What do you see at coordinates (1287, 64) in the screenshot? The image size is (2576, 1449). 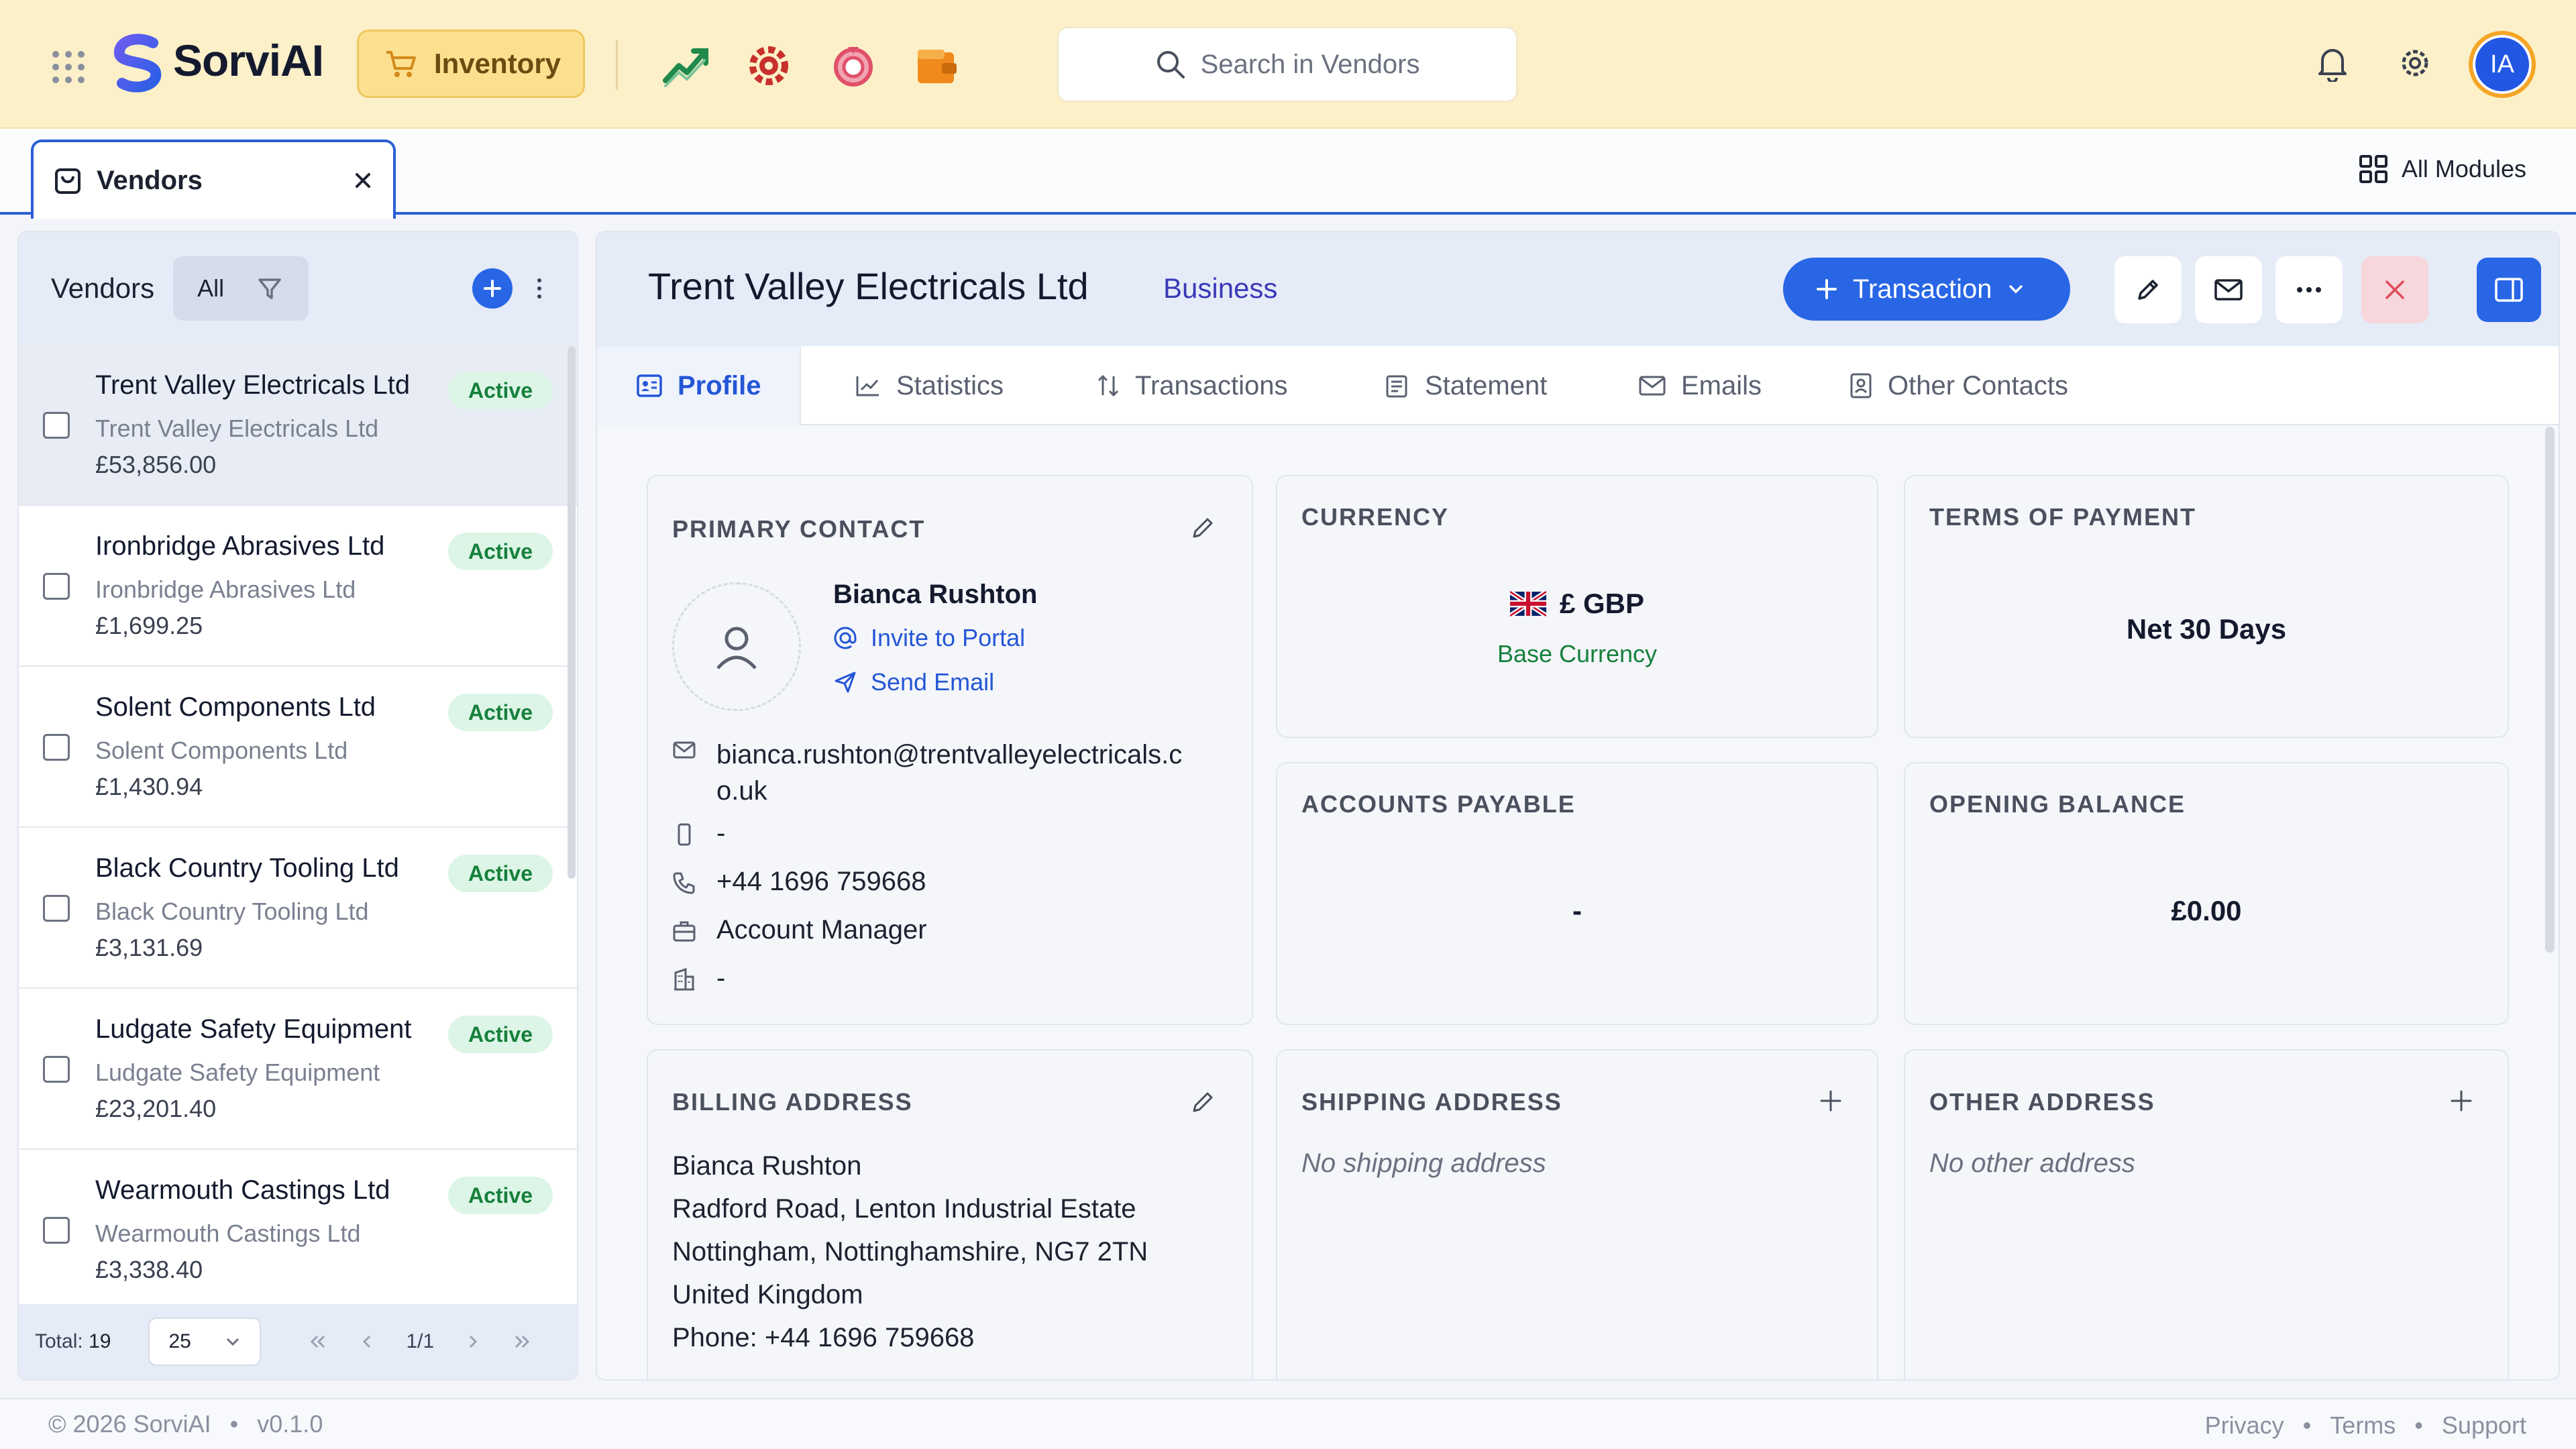 I see `search-input: Search in Vendors` at bounding box center [1287, 64].